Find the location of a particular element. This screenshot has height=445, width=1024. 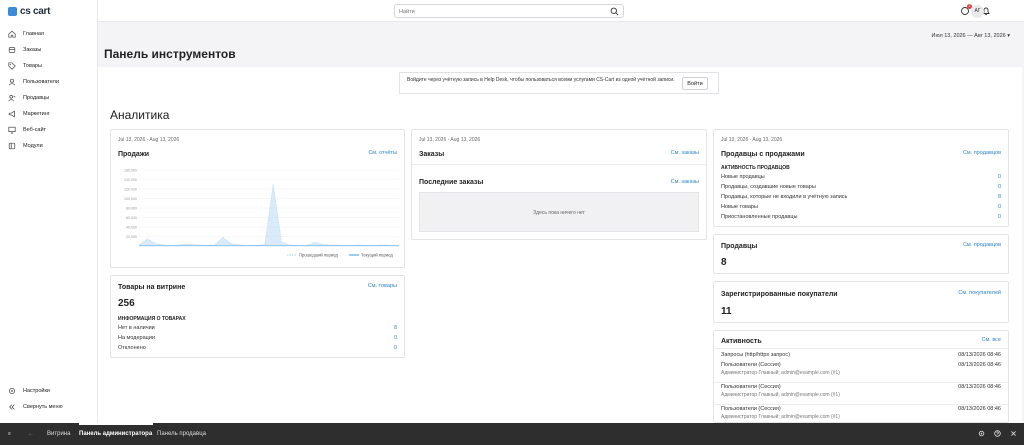

search-input is located at coordinates (499, 11).